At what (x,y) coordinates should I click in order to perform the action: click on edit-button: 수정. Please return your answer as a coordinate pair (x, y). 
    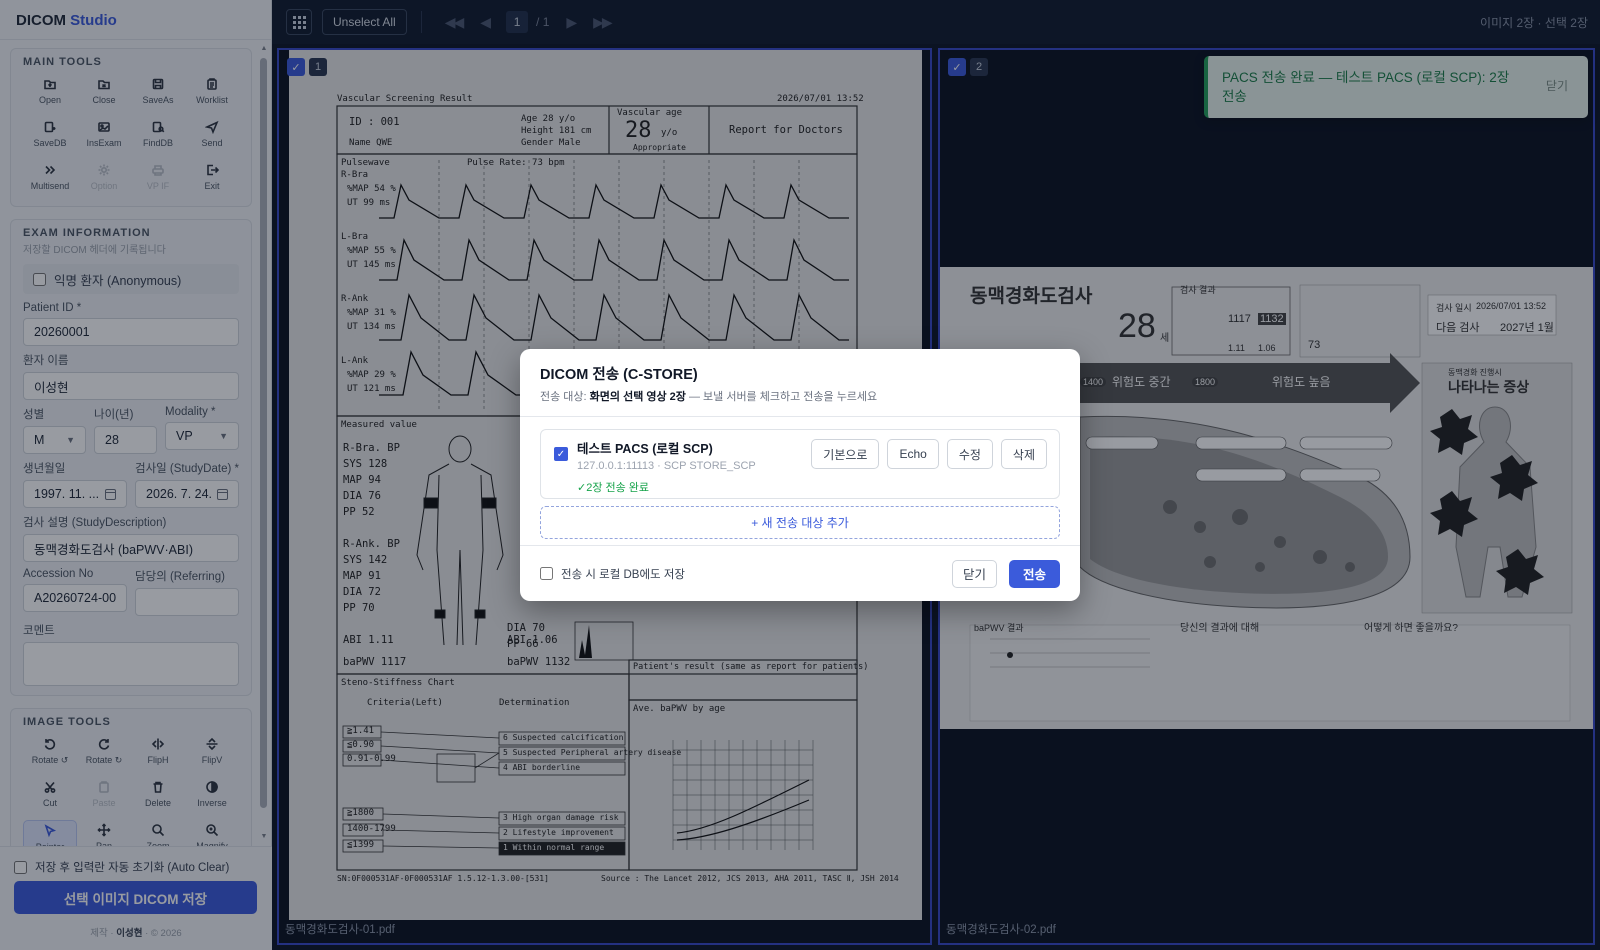
    Looking at the image, I should click on (969, 454).